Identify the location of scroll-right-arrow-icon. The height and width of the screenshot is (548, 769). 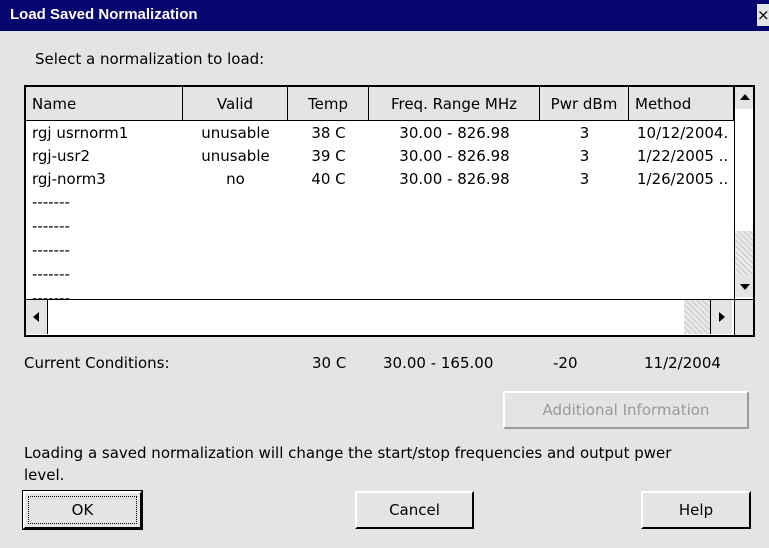
(722, 317).